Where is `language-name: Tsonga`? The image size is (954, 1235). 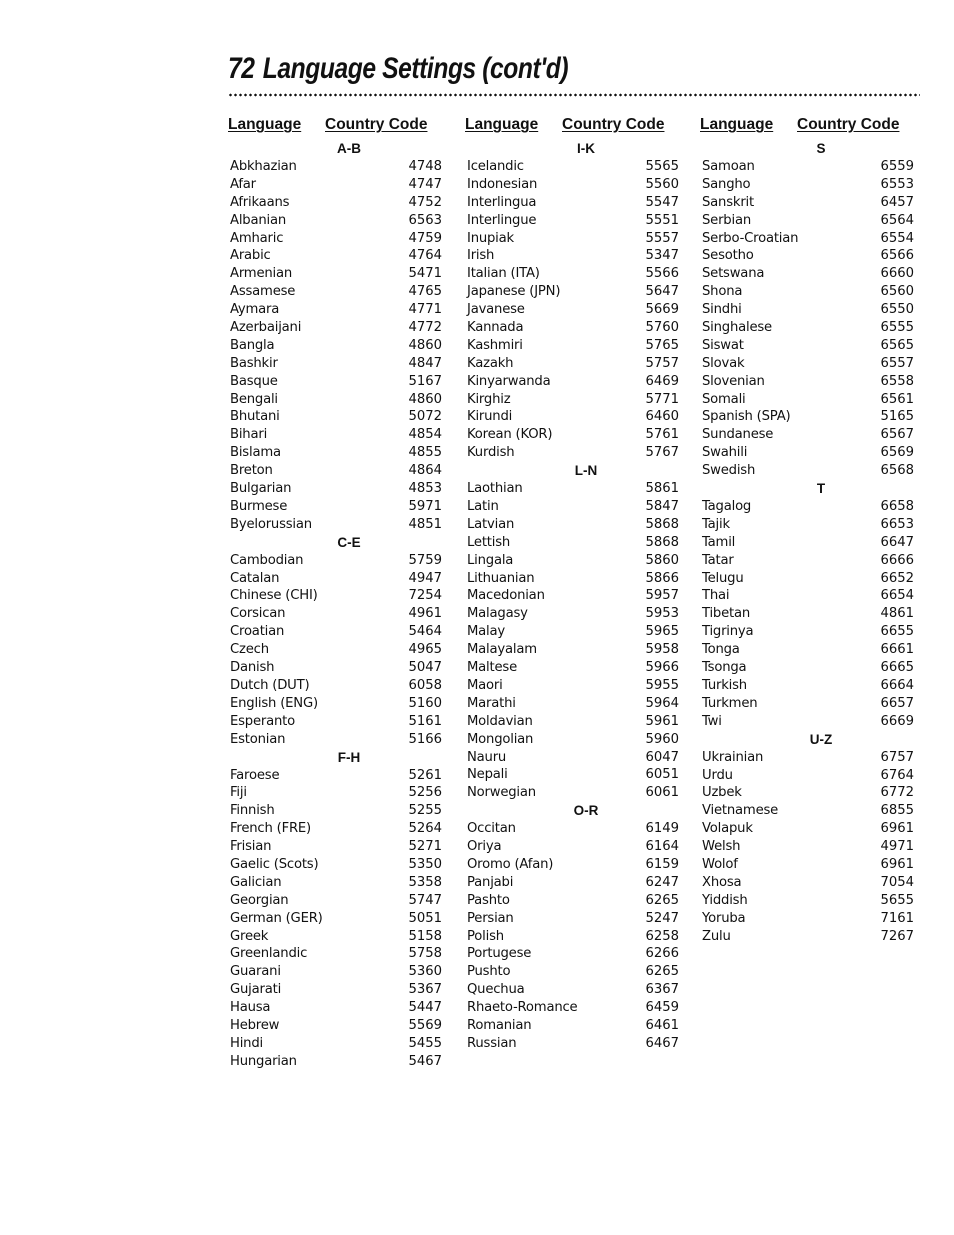
language-name: Tsonga is located at coordinates (724, 668).